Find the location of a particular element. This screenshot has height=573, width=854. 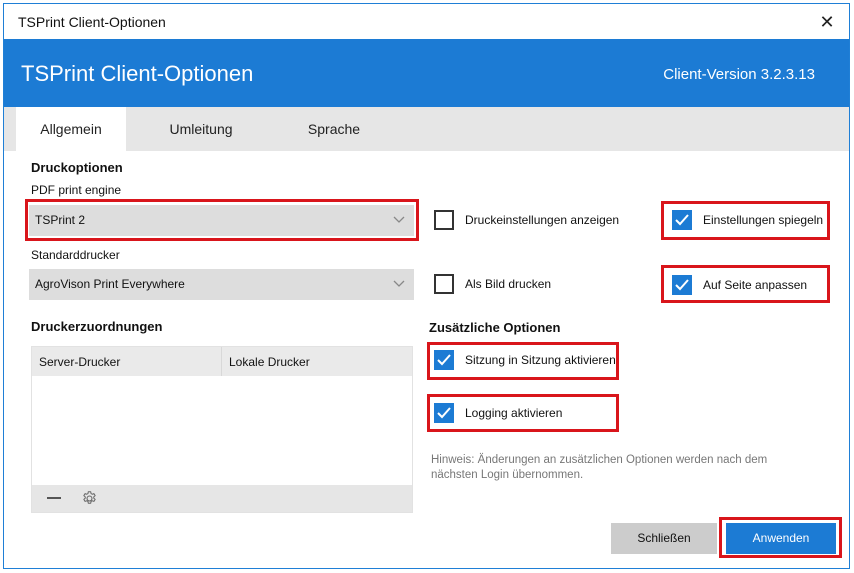

gear-icon is located at coordinates (89, 498).